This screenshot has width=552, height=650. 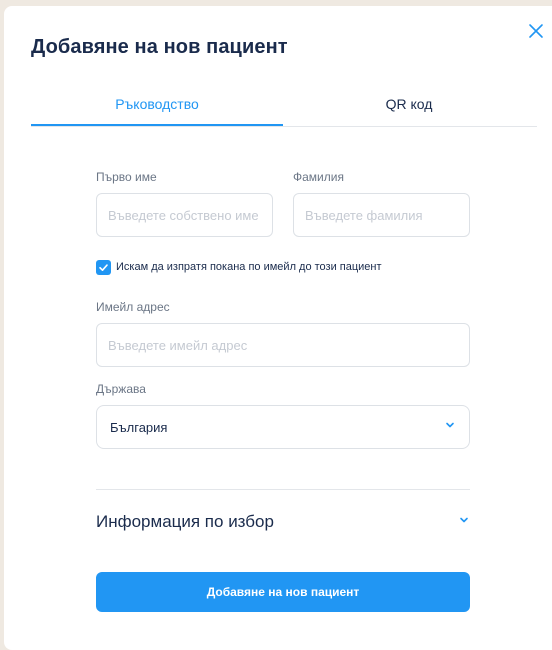 What do you see at coordinates (121, 389) in the screenshot?
I see `country-label: Държава` at bounding box center [121, 389].